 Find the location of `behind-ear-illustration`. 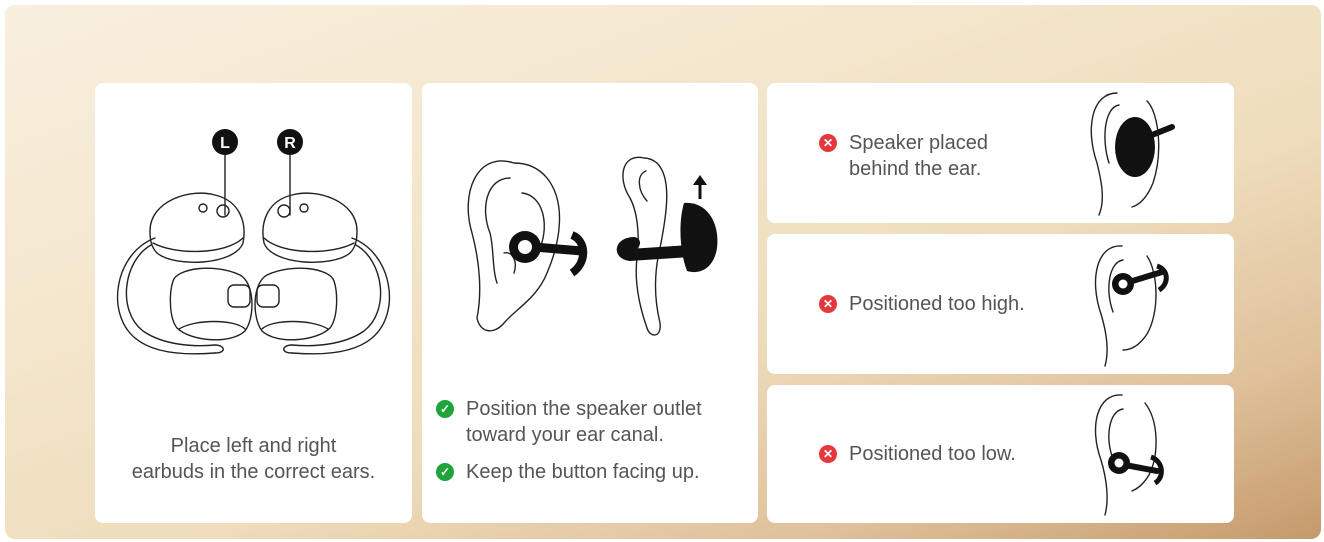

behind-ear-illustration is located at coordinates (1132, 154).